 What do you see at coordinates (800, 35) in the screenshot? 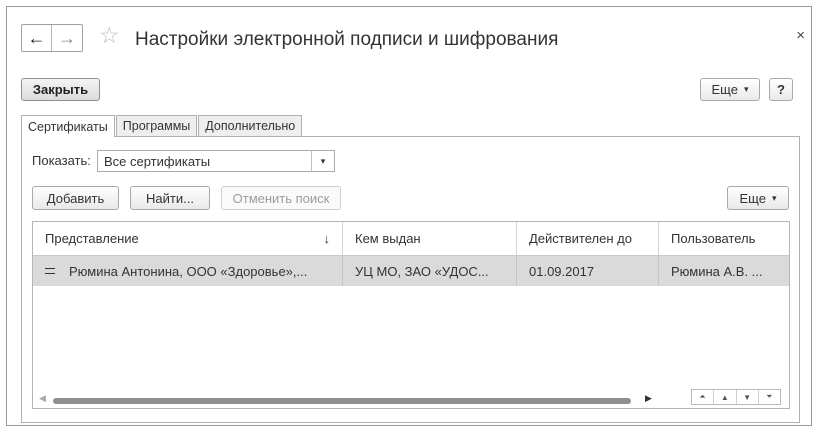
I see `close-window-icon: ×` at bounding box center [800, 35].